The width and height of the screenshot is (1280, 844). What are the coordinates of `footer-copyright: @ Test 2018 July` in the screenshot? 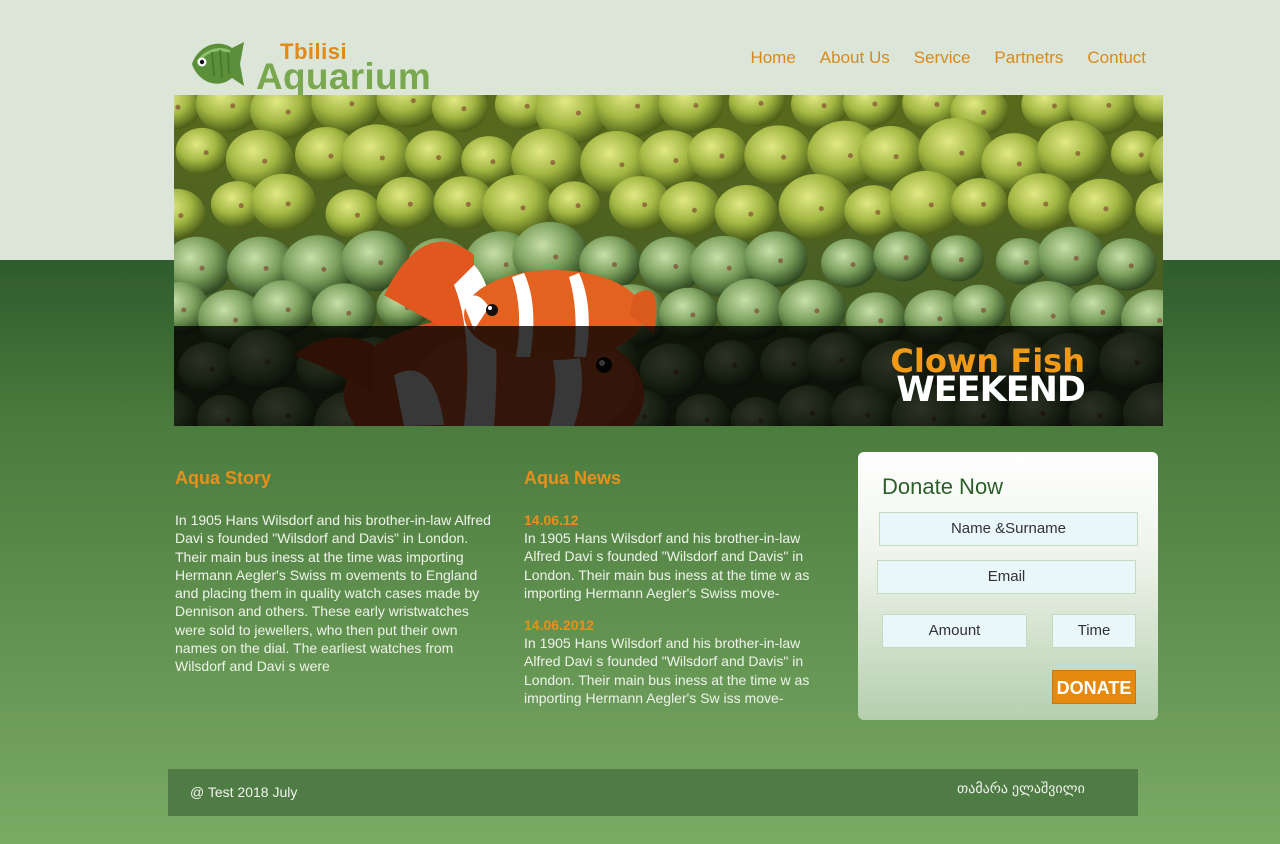 It's located at (244, 792).